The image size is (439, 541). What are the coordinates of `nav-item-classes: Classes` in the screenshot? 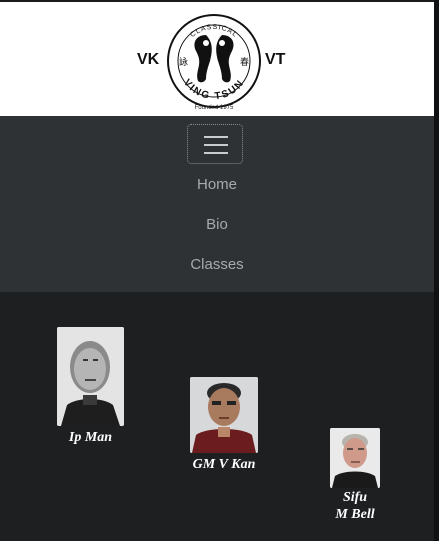 It's located at (217, 264).